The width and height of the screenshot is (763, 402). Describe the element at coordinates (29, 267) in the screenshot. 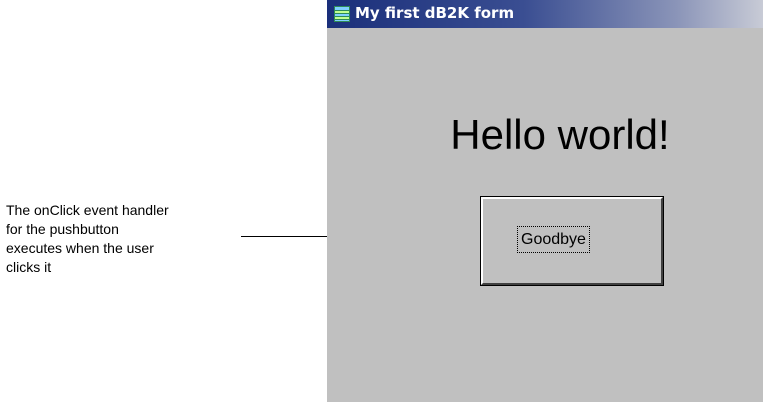

I see `callout-line: clicks it` at that location.